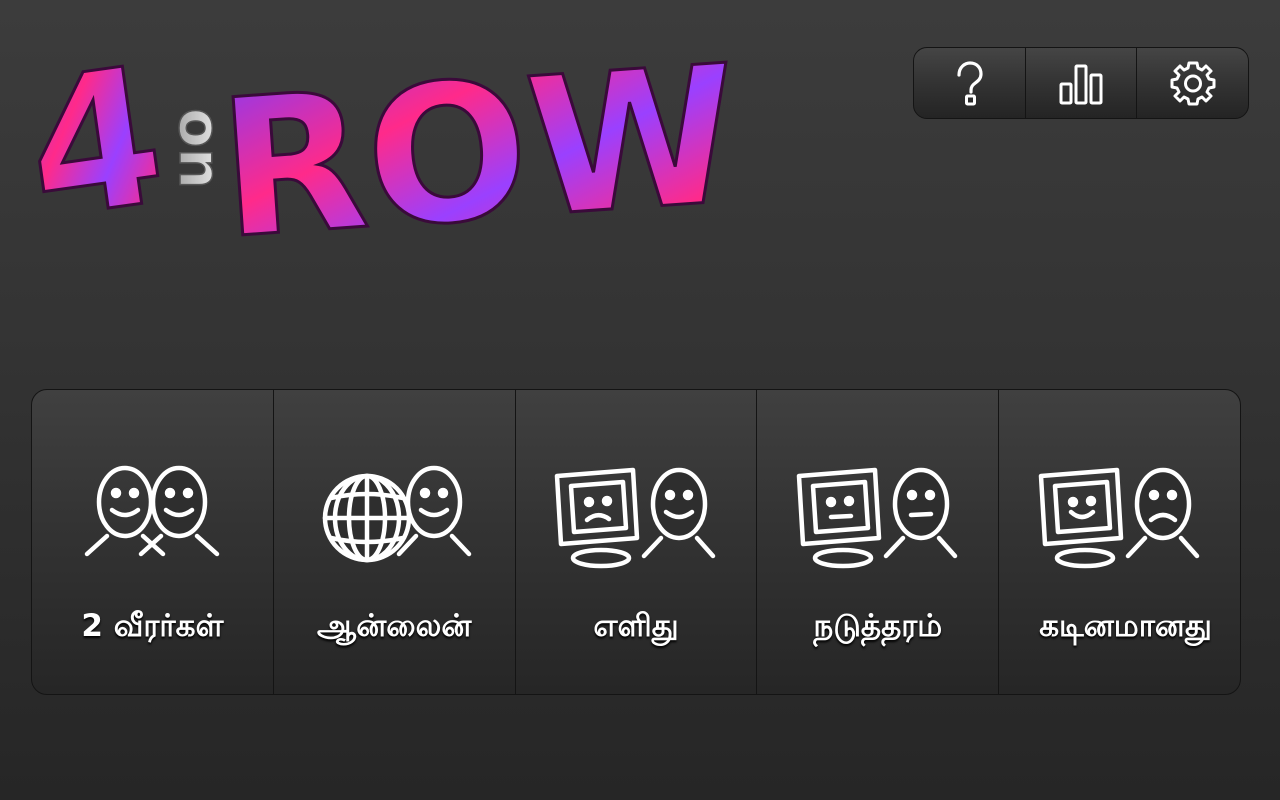  I want to click on computer-medium-icon, so click(877, 518).